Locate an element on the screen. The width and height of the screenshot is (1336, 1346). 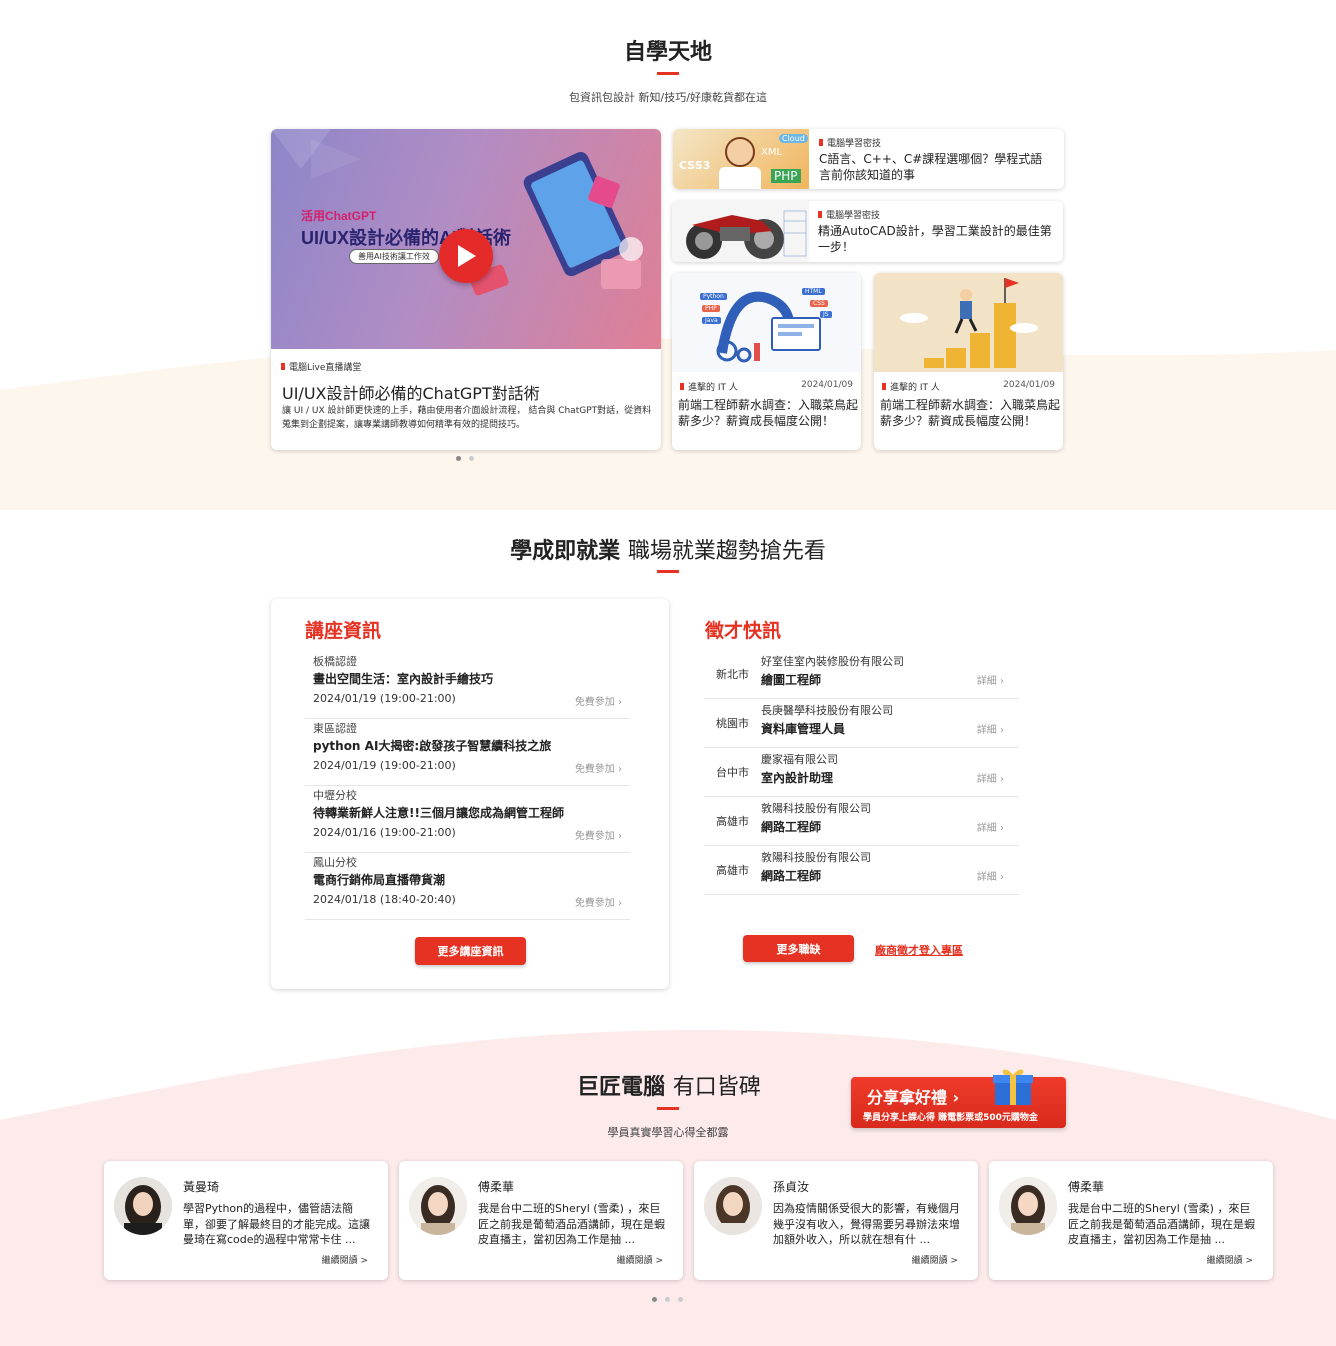
play-icon is located at coordinates (466, 256).